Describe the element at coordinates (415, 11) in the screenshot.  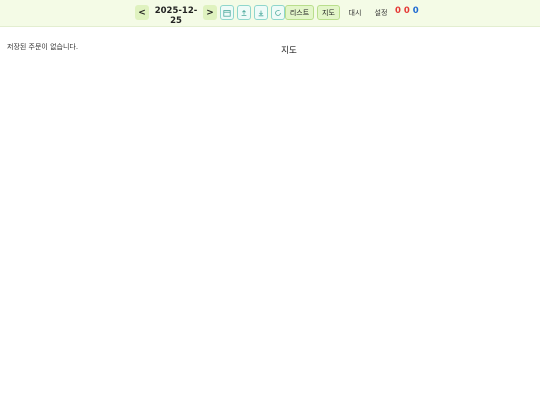
I see `count-3: 0` at that location.